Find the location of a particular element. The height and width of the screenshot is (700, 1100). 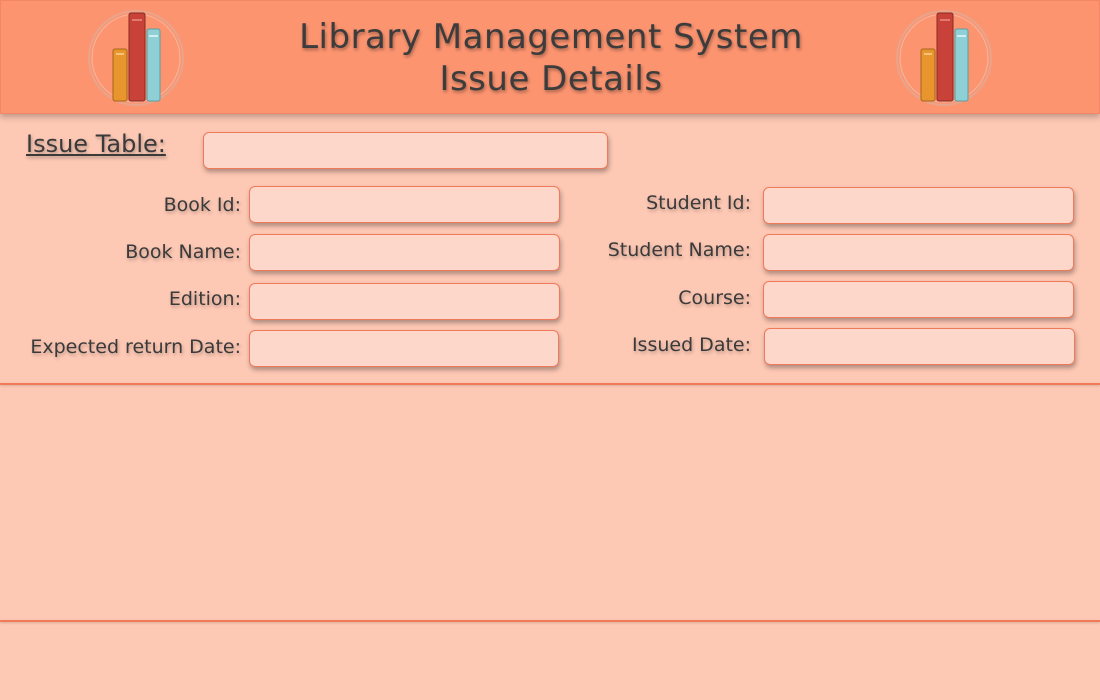

student-name-field is located at coordinates (918, 252).